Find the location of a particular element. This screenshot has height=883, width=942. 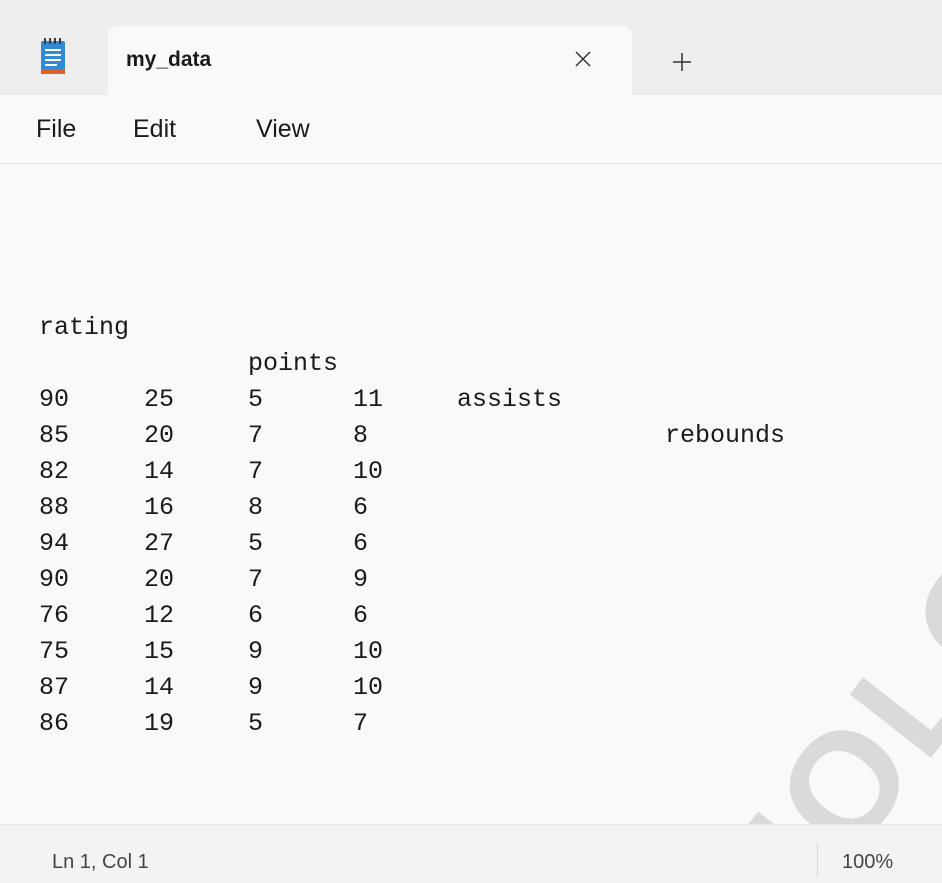

status-bar: Ln 1, Col 1 100% is located at coordinates (471, 853).